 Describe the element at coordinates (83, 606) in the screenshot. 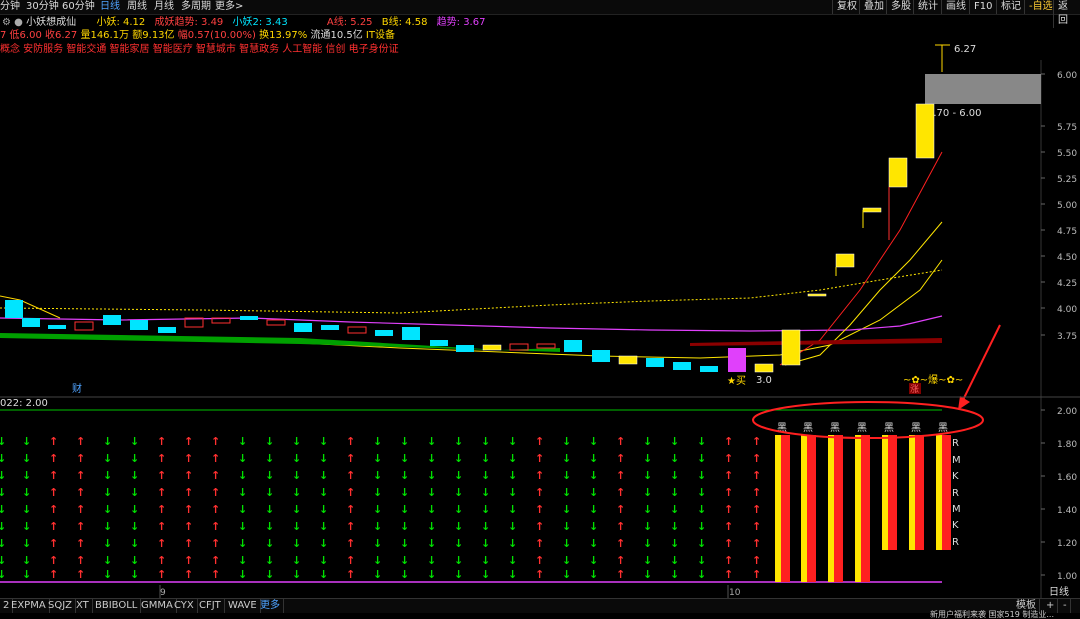

I see `tab-ind-xt: XT` at that location.